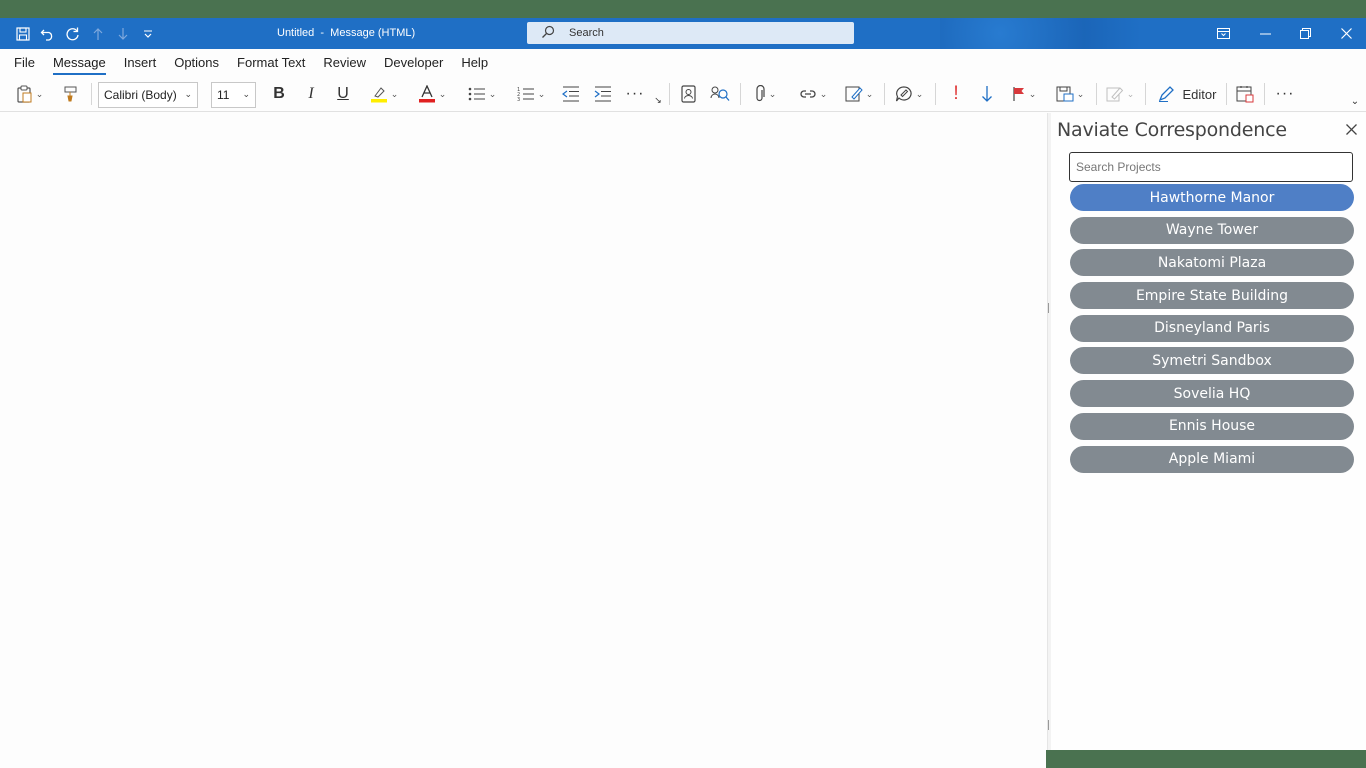  Describe the element at coordinates (658, 99) in the screenshot. I see `dialog-launcher-icon: ↘` at that location.